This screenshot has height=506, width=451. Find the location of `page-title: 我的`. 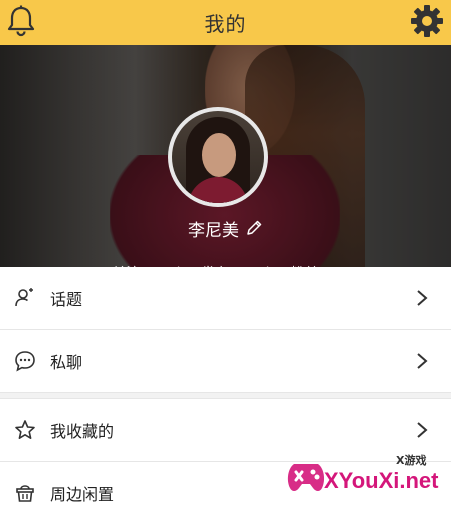

page-title: 我的 is located at coordinates (225, 24).